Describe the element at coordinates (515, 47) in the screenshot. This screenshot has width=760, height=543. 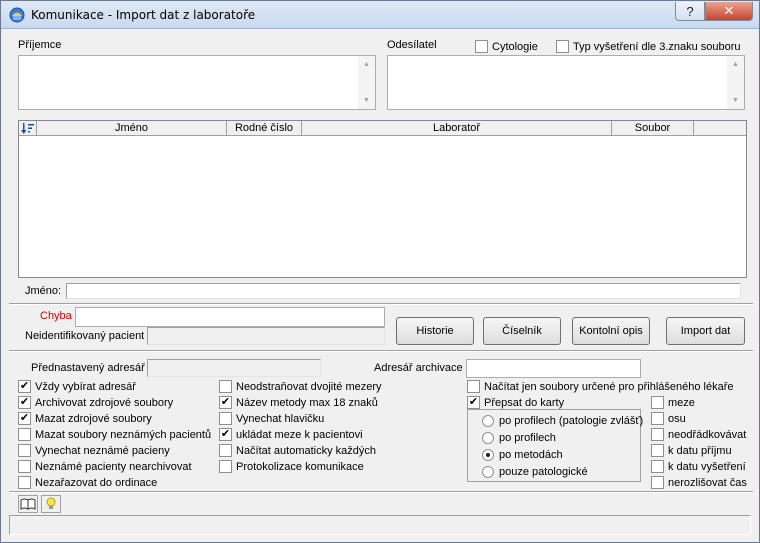
I see `cytology-label: Cytologie` at that location.